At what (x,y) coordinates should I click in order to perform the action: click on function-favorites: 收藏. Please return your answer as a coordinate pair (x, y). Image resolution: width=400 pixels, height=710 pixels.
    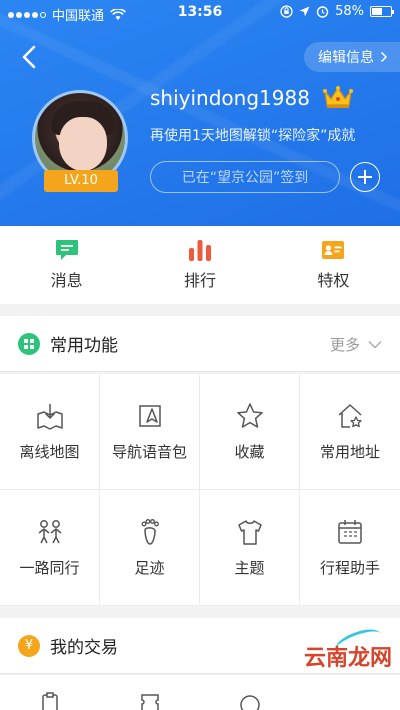
    Looking at the image, I should click on (250, 432).